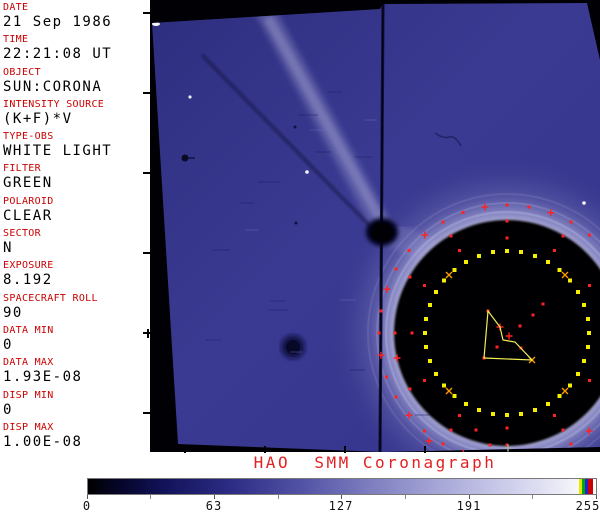  I want to click on field-label: TIME, so click(16, 40).